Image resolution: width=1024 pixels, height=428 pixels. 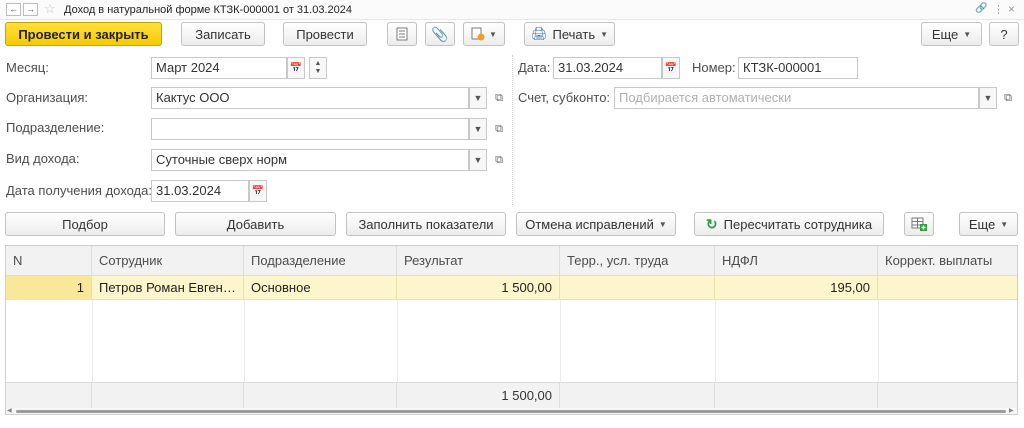 I want to click on cell-ndfl: 195,00, so click(x=796, y=288).